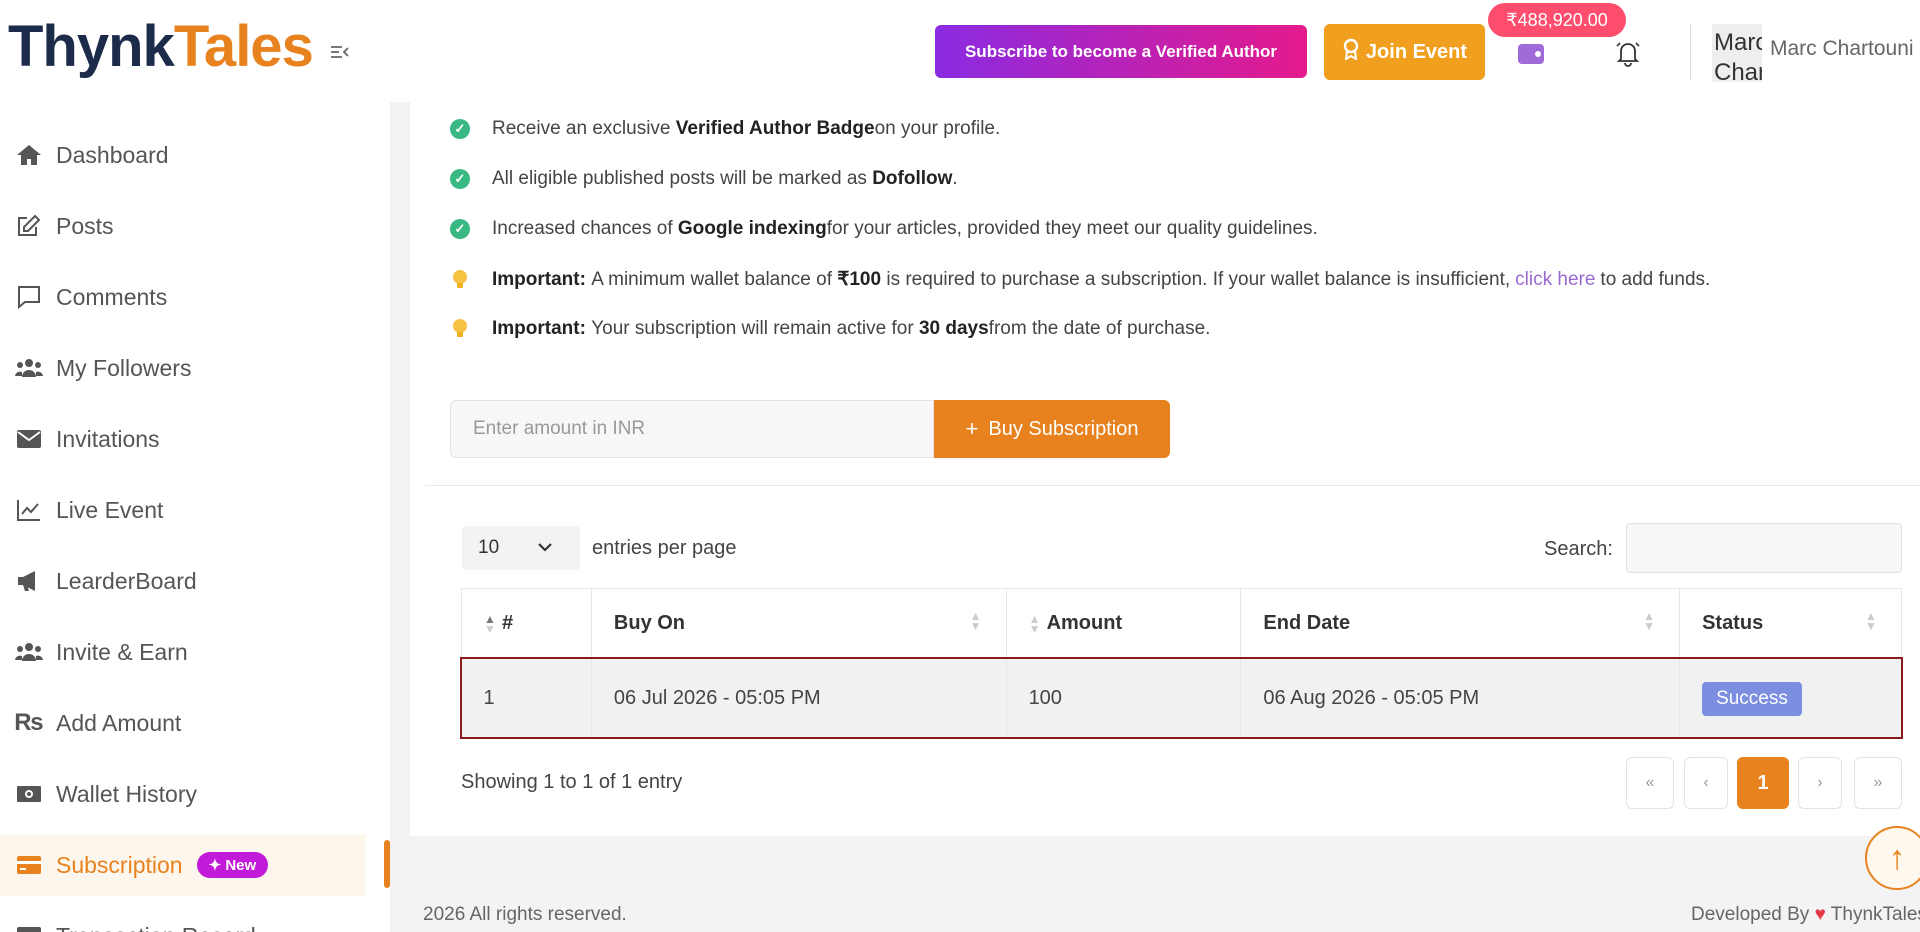 The image size is (1920, 932). Describe the element at coordinates (1460, 623) in the screenshot. I see `column-header-end-date: End Date ▲ ▼` at that location.